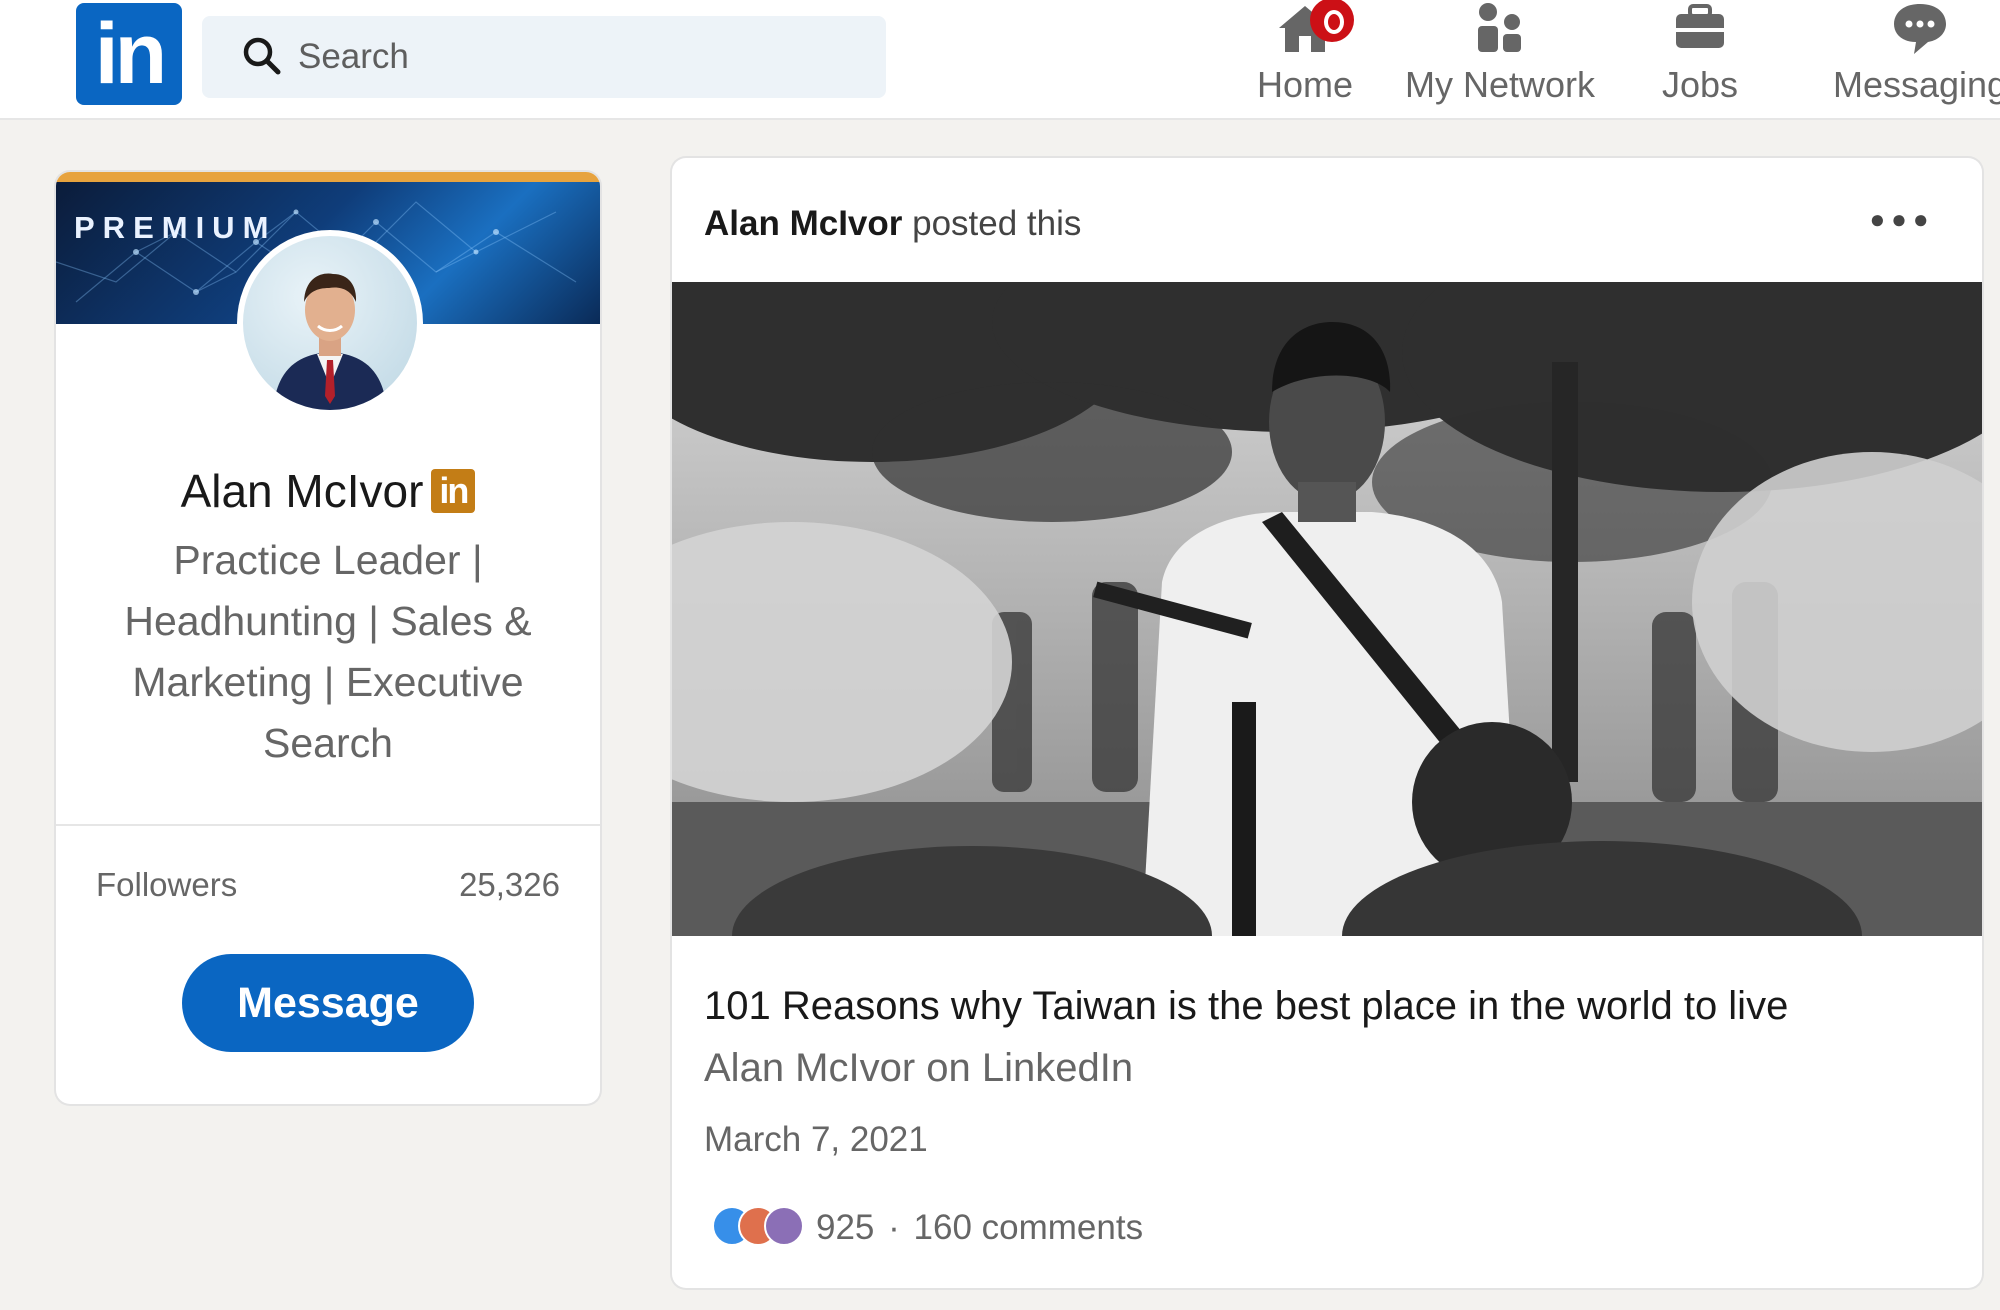 Image resolution: width=2000 pixels, height=1310 pixels. What do you see at coordinates (784, 1226) in the screenshot?
I see `insightful-reaction-icon` at bounding box center [784, 1226].